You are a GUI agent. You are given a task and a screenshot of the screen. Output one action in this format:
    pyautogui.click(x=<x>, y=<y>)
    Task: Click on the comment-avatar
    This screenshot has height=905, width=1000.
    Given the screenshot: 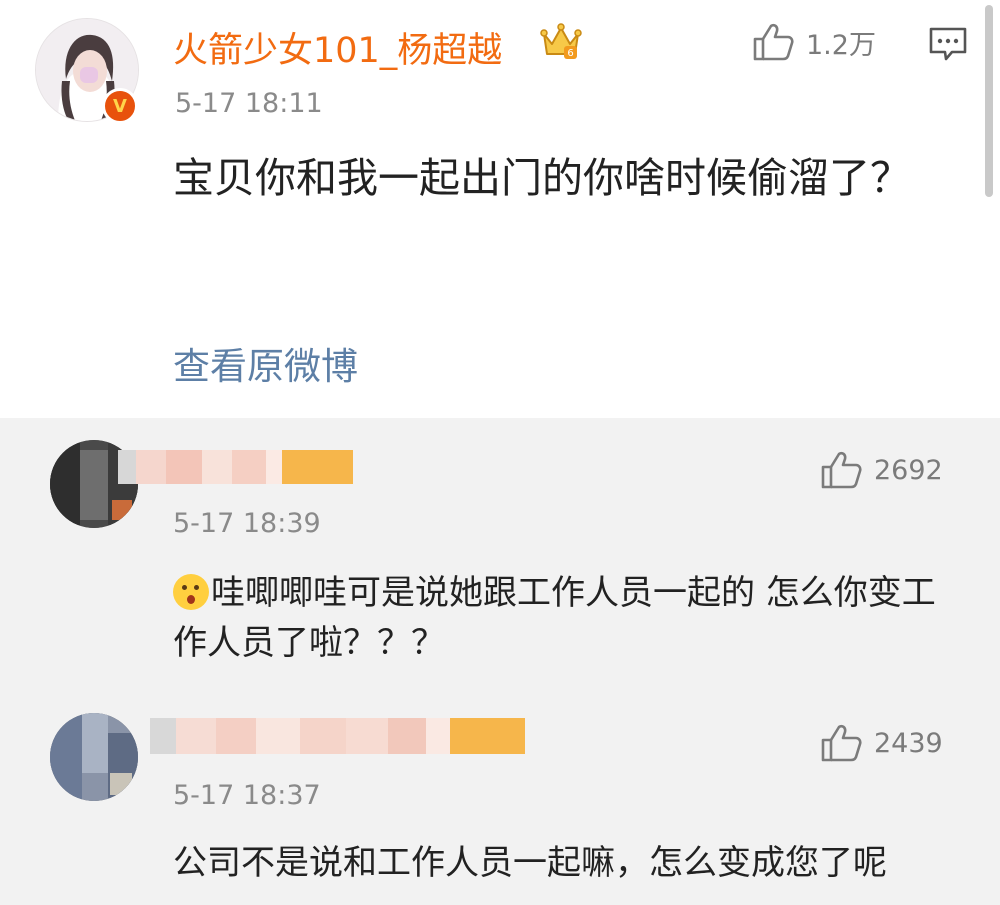 What is the action you would take?
    pyautogui.click(x=94, y=757)
    